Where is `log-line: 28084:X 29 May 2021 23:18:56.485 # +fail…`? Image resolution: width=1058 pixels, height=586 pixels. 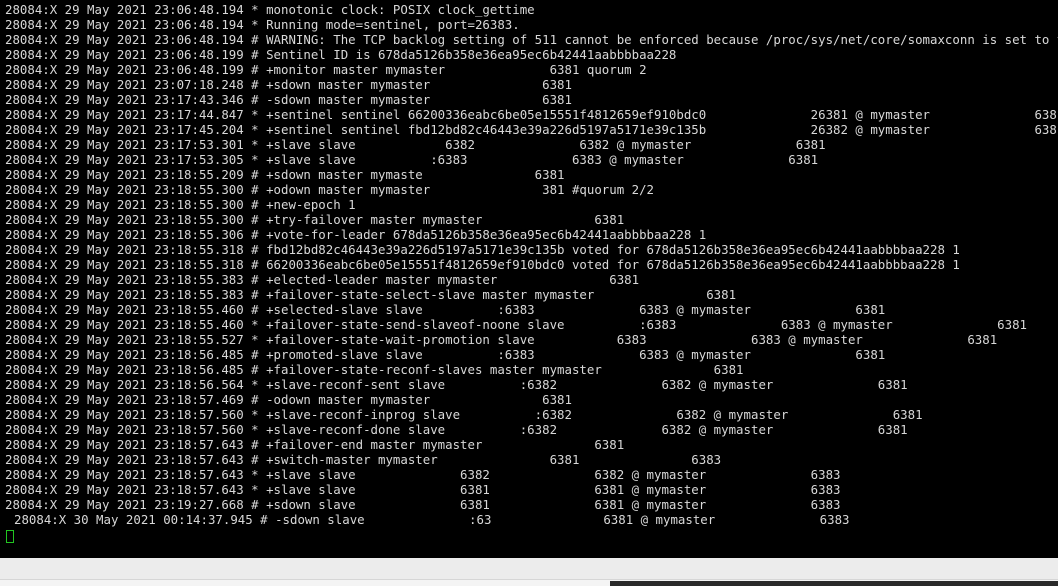
log-line: 28084:X 29 May 2021 23:18:56.485 # +fail… is located at coordinates (374, 369).